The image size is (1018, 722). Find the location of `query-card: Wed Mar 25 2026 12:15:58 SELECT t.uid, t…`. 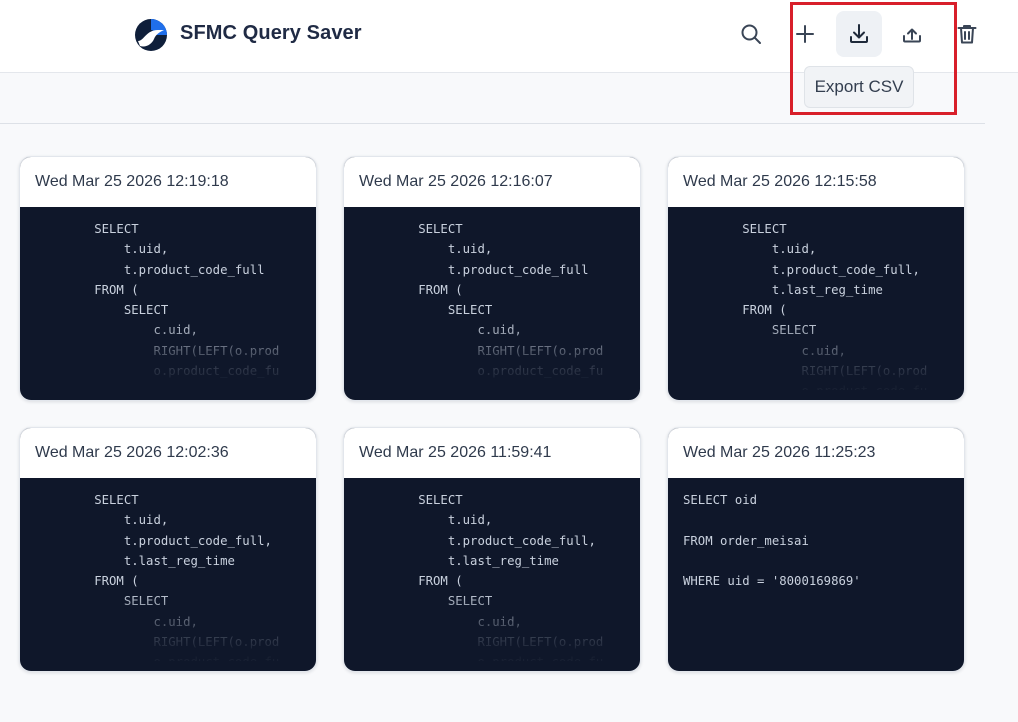

query-card: Wed Mar 25 2026 12:15:58 SELECT t.uid, t… is located at coordinates (816, 278).